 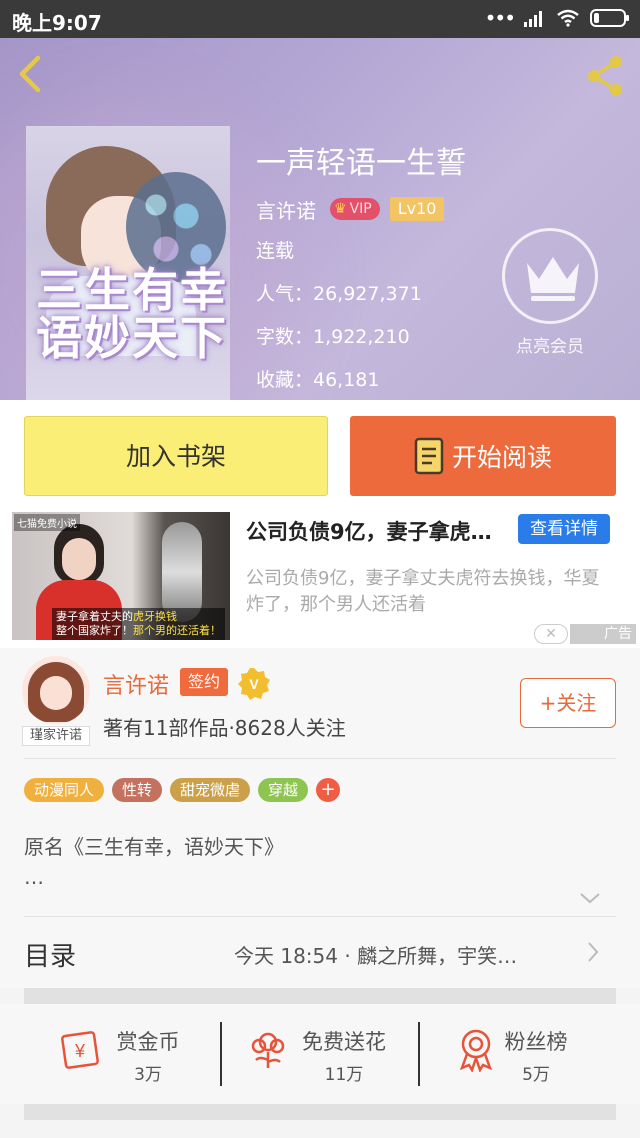 I want to click on ad-label: 广告, so click(x=603, y=634).